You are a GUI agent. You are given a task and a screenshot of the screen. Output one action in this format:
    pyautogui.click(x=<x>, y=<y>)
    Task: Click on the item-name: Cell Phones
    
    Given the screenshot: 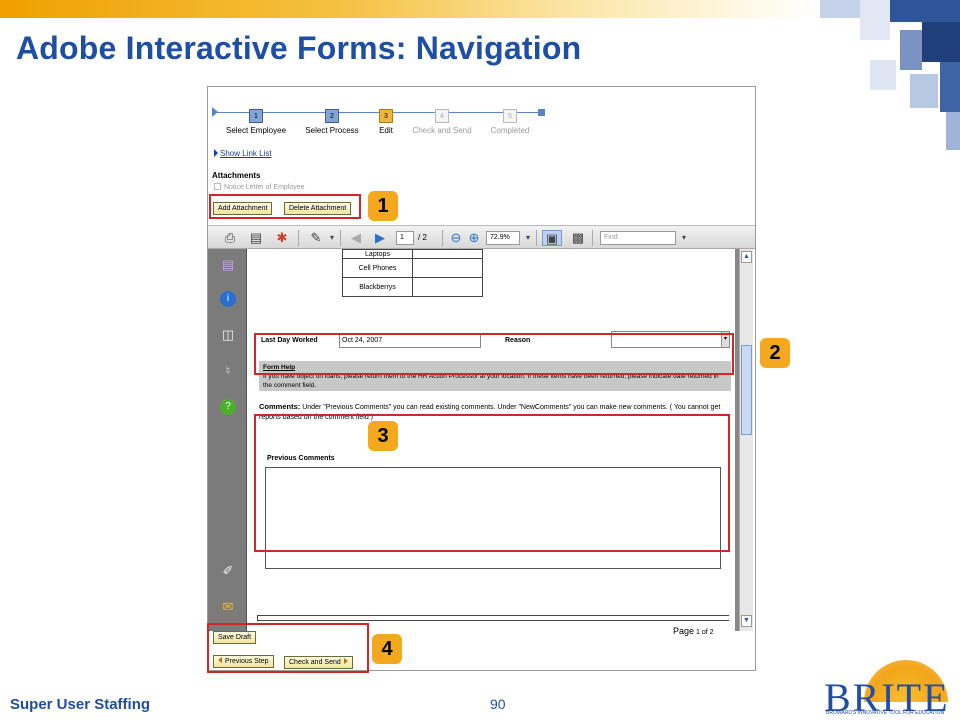 What is the action you would take?
    pyautogui.click(x=377, y=268)
    